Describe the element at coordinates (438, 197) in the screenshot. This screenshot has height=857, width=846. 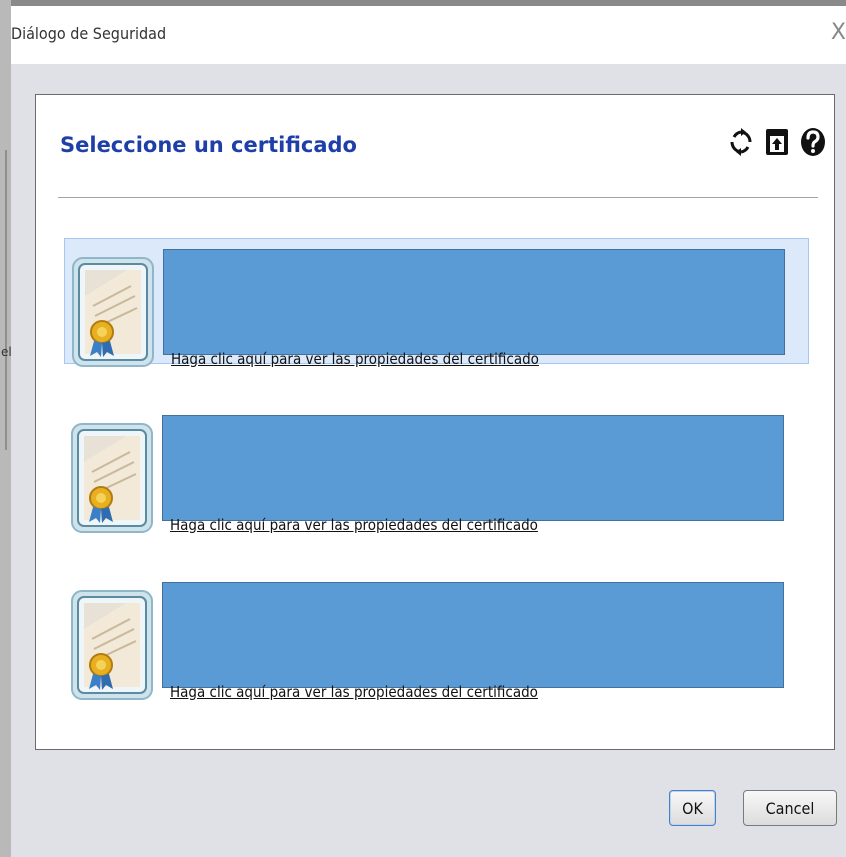
I see `panel-divider` at that location.